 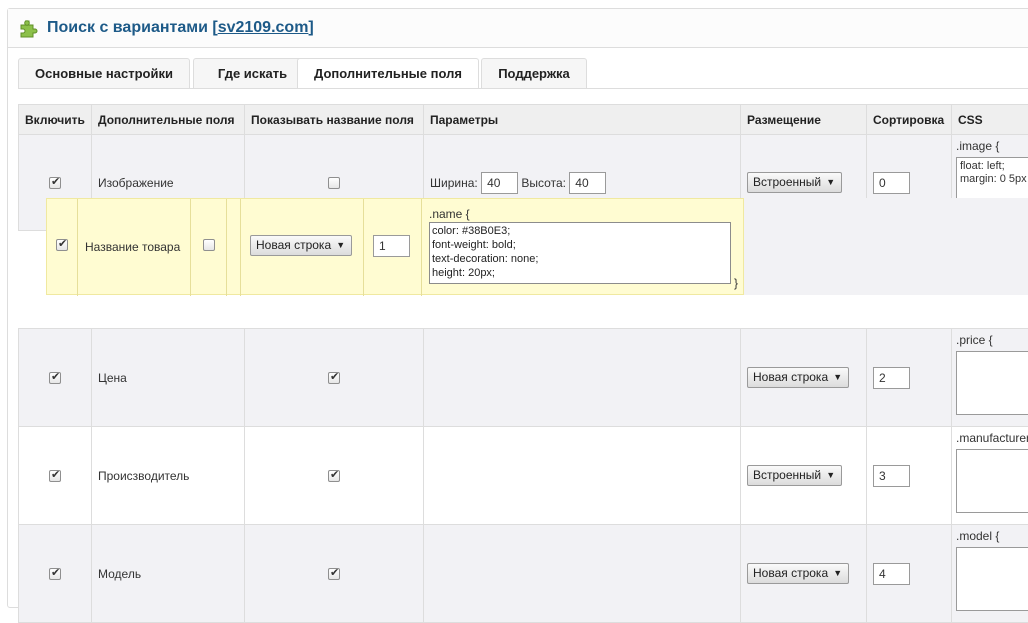 What do you see at coordinates (891, 574) in the screenshot?
I see `sort-input: 4` at bounding box center [891, 574].